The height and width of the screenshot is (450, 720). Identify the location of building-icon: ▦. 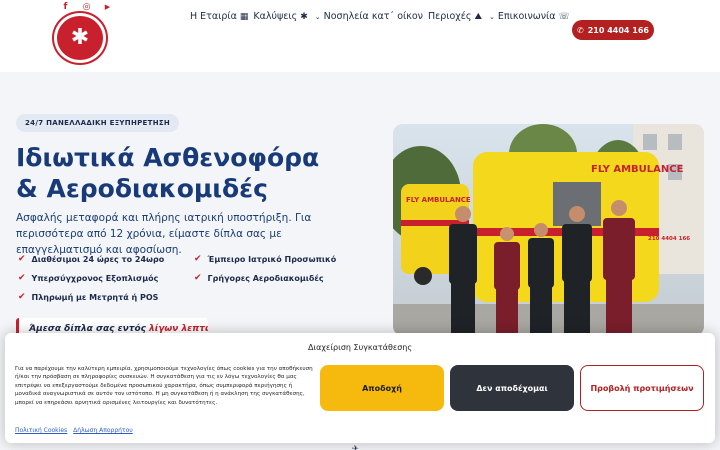
(244, 16).